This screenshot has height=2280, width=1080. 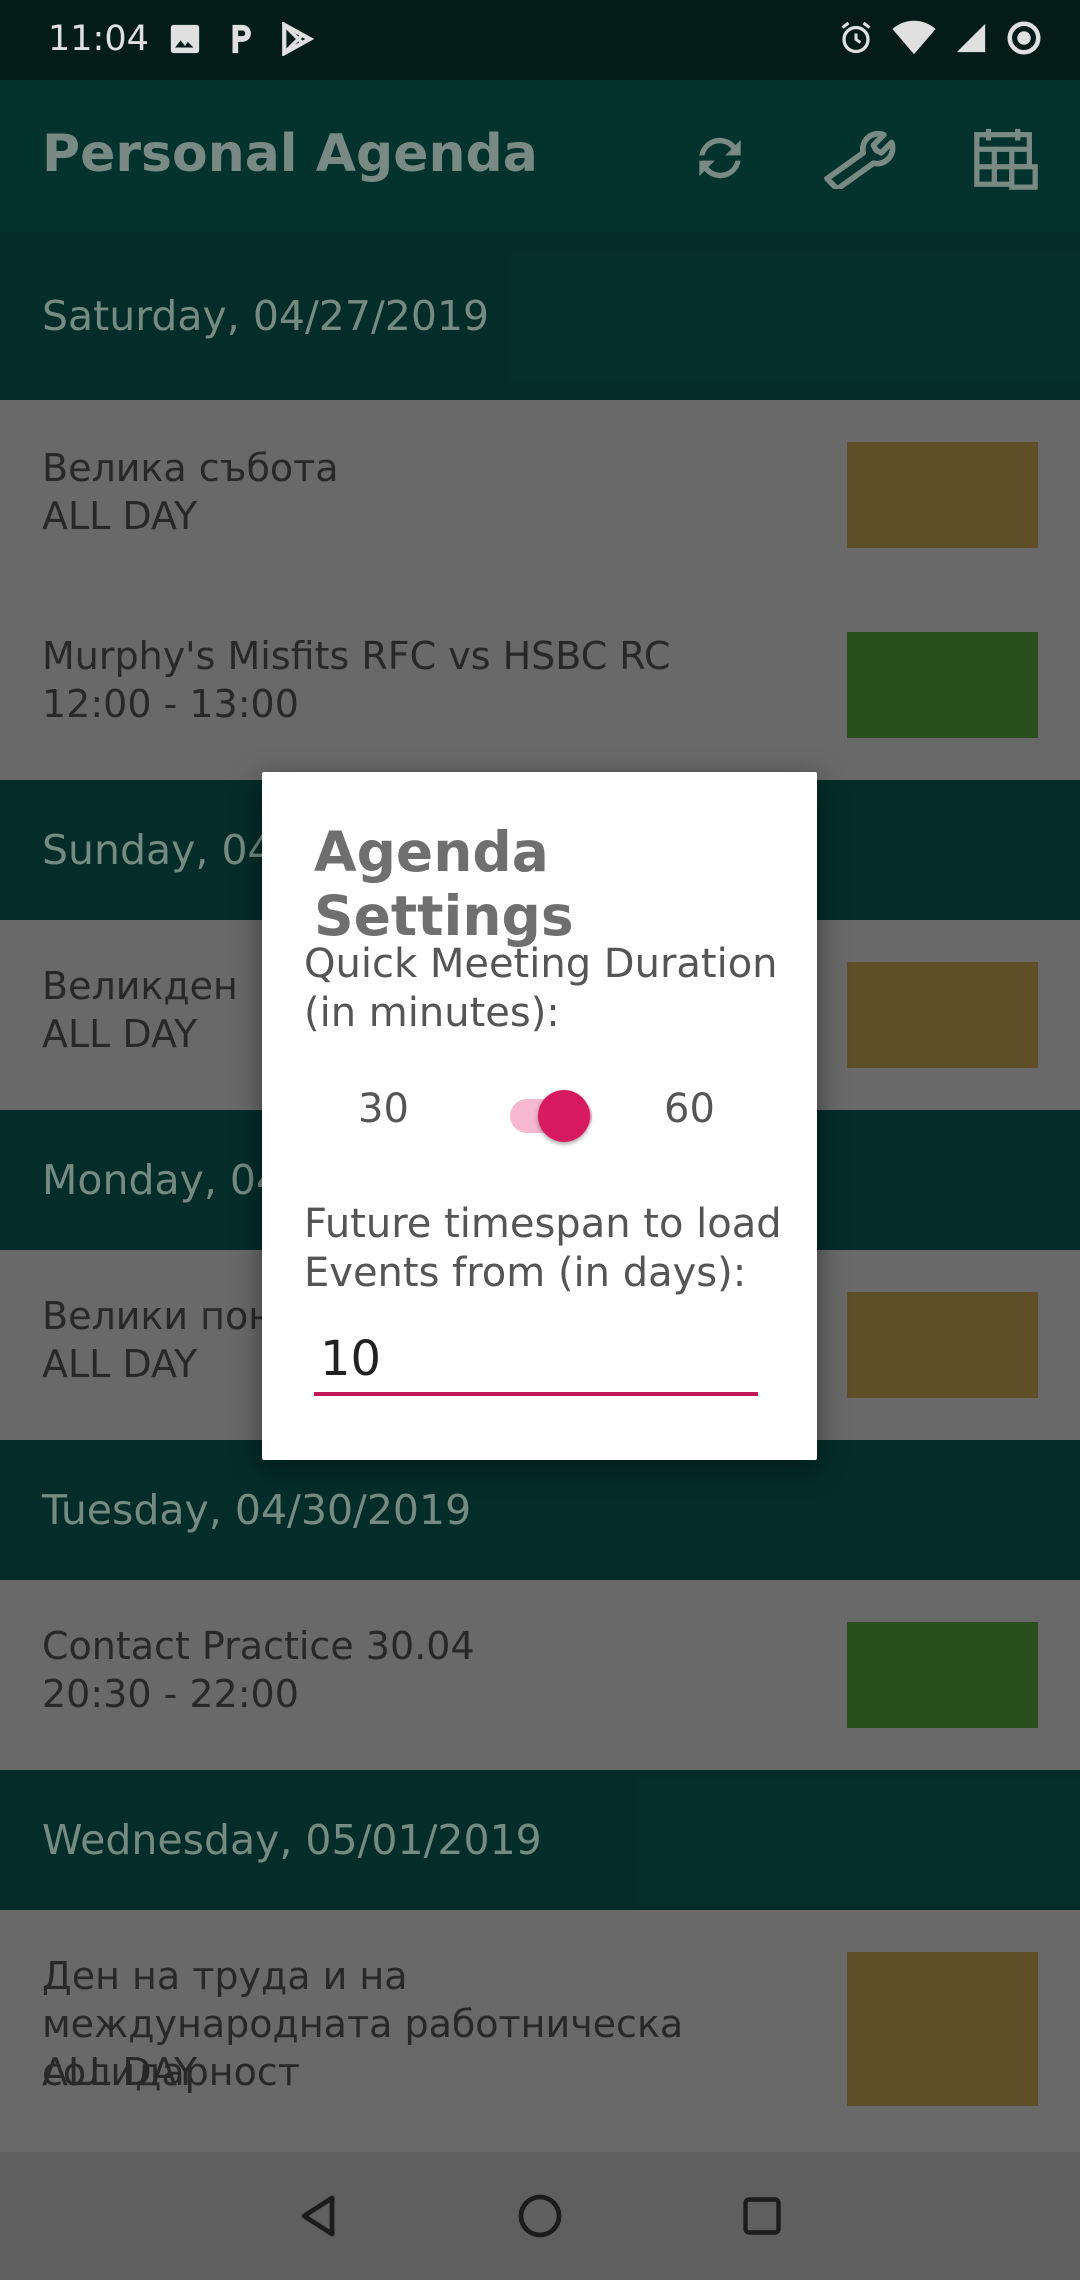 I want to click on timespan-input, so click(x=536, y=1361).